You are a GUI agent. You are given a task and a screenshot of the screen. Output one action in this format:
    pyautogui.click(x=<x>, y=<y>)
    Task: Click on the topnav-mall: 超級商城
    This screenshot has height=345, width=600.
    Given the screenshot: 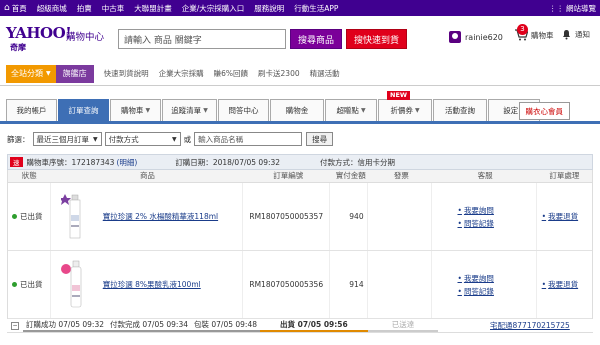 What is the action you would take?
    pyautogui.click(x=52, y=8)
    